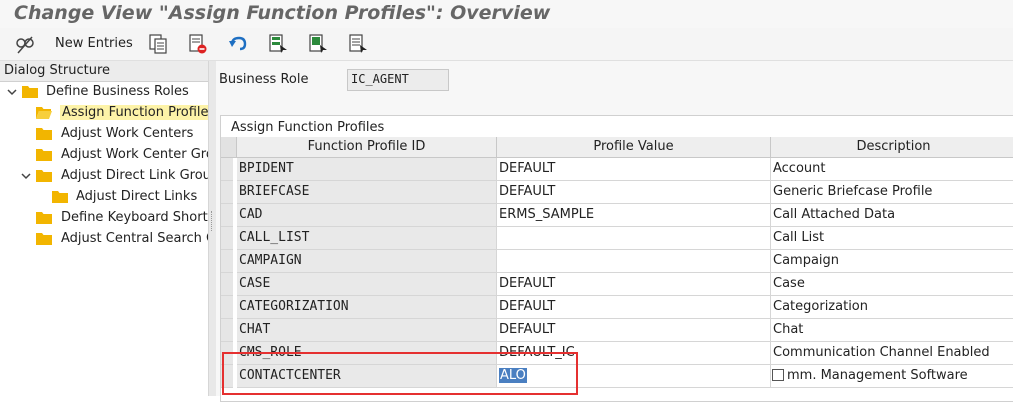  I want to click on value-help-button, so click(778, 375).